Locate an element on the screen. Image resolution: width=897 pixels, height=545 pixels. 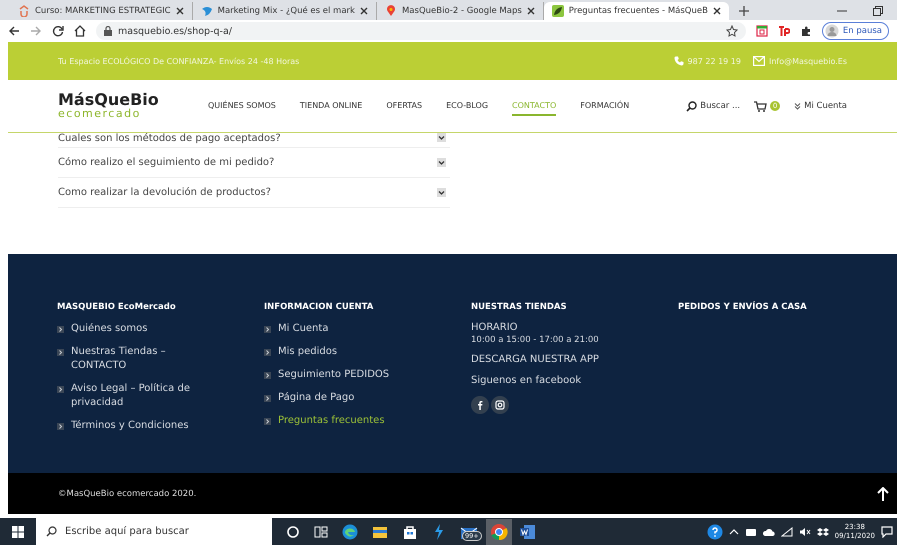
star-icon is located at coordinates (732, 31).